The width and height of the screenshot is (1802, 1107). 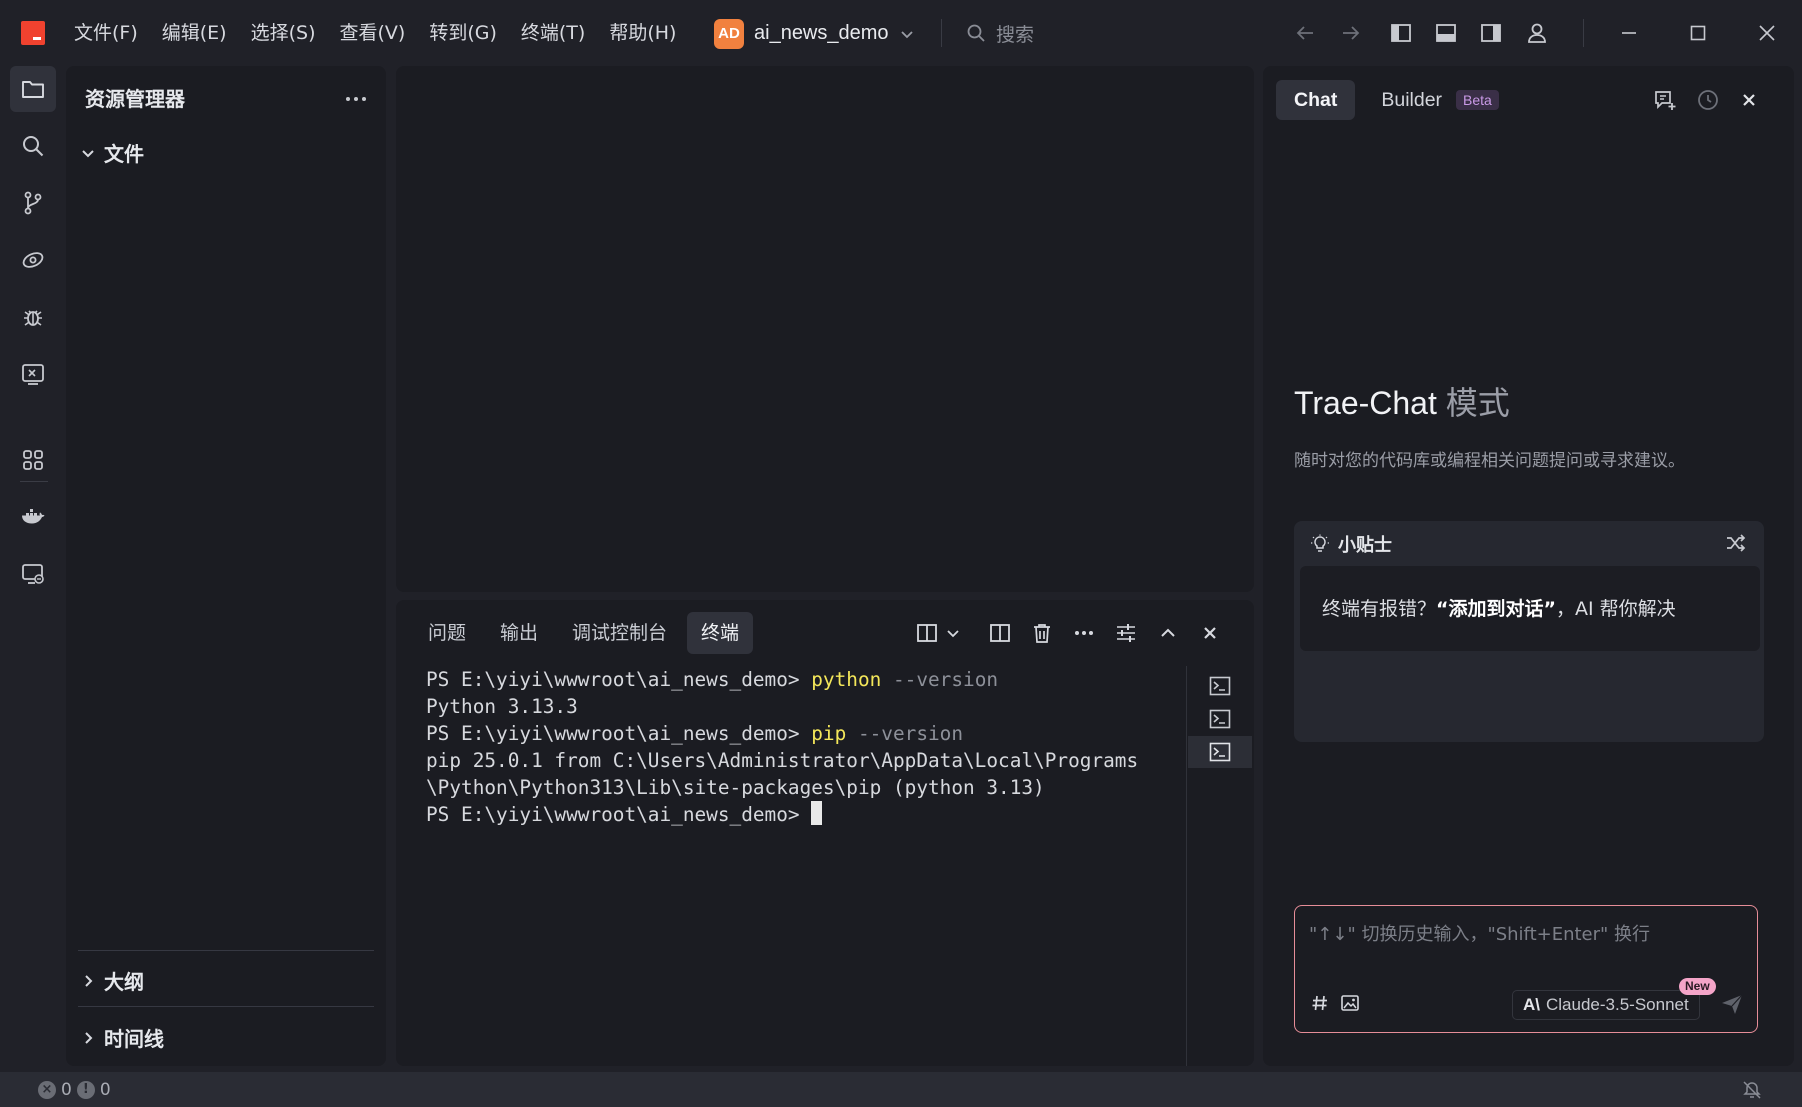 What do you see at coordinates (447, 633) in the screenshot?
I see `tab-problems: 问题` at bounding box center [447, 633].